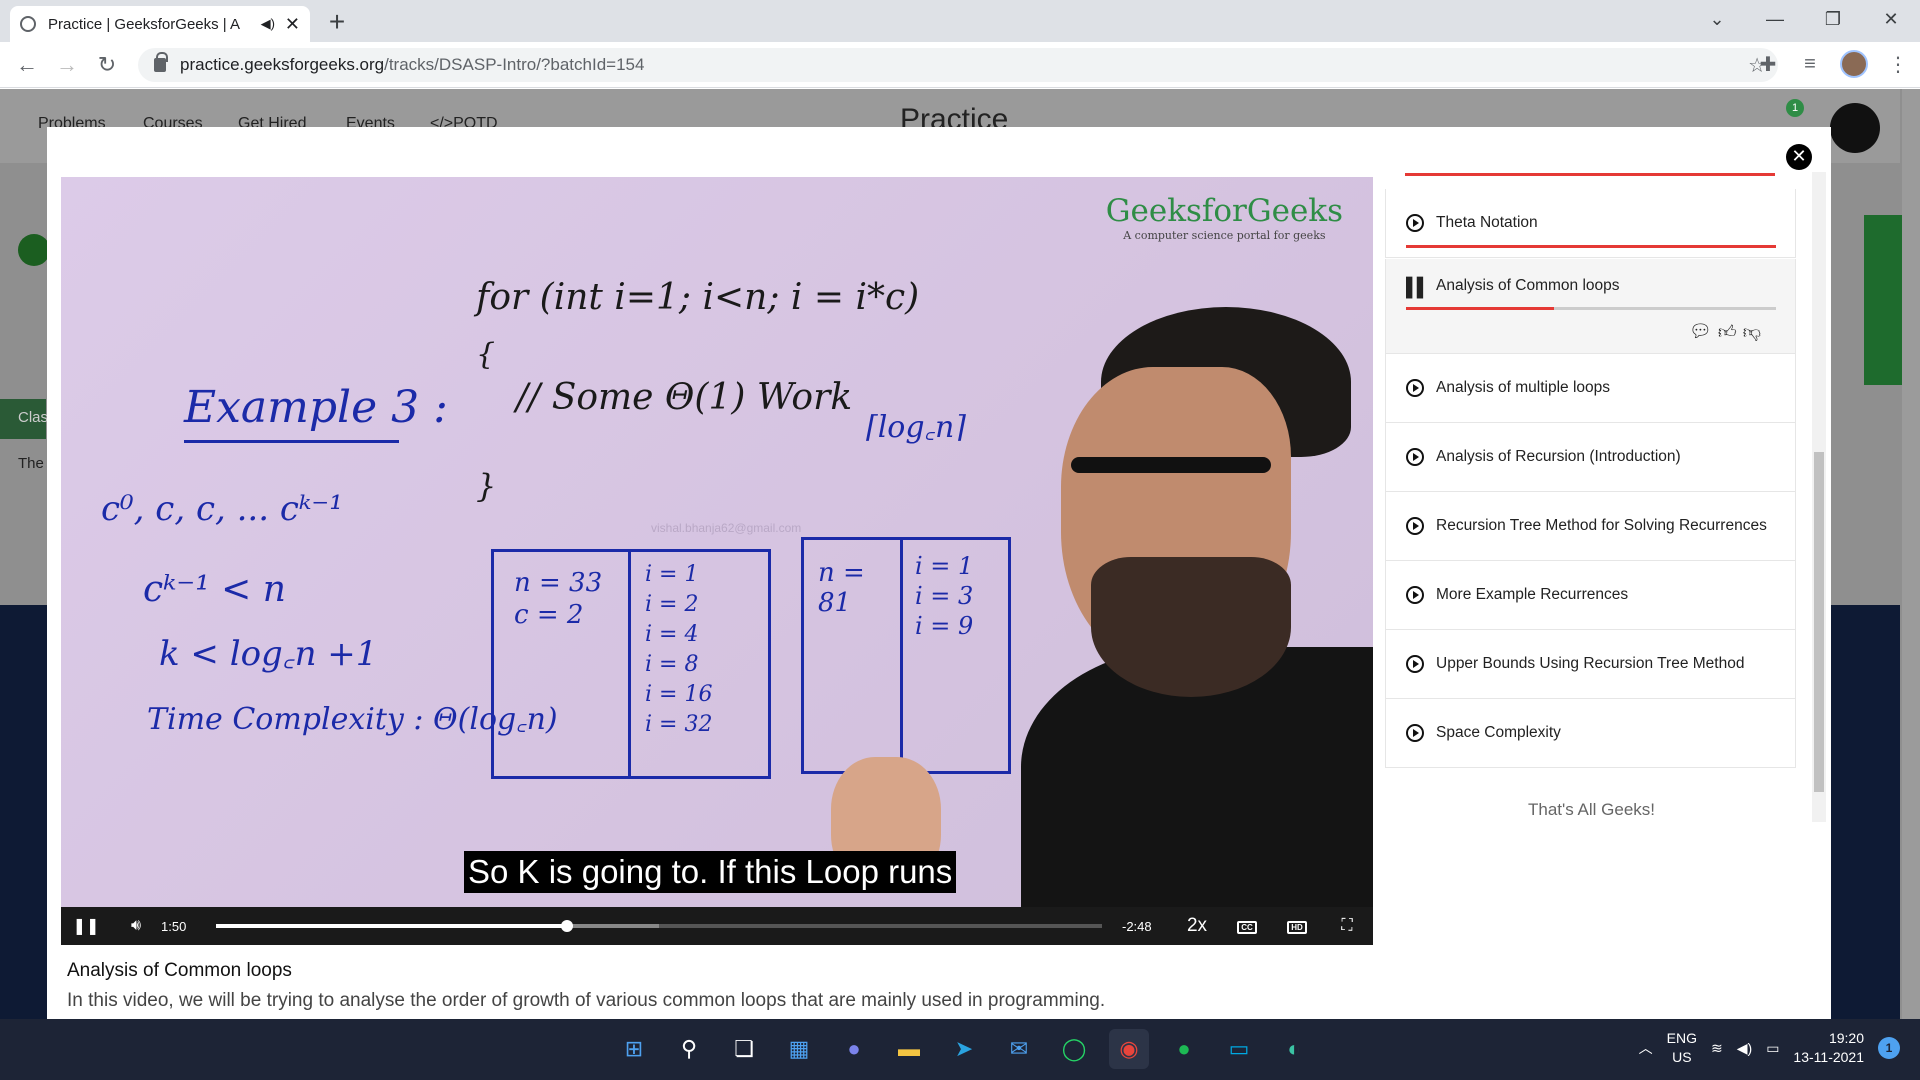  I want to click on fullscreen-icon: ⛶, so click(1347, 926).